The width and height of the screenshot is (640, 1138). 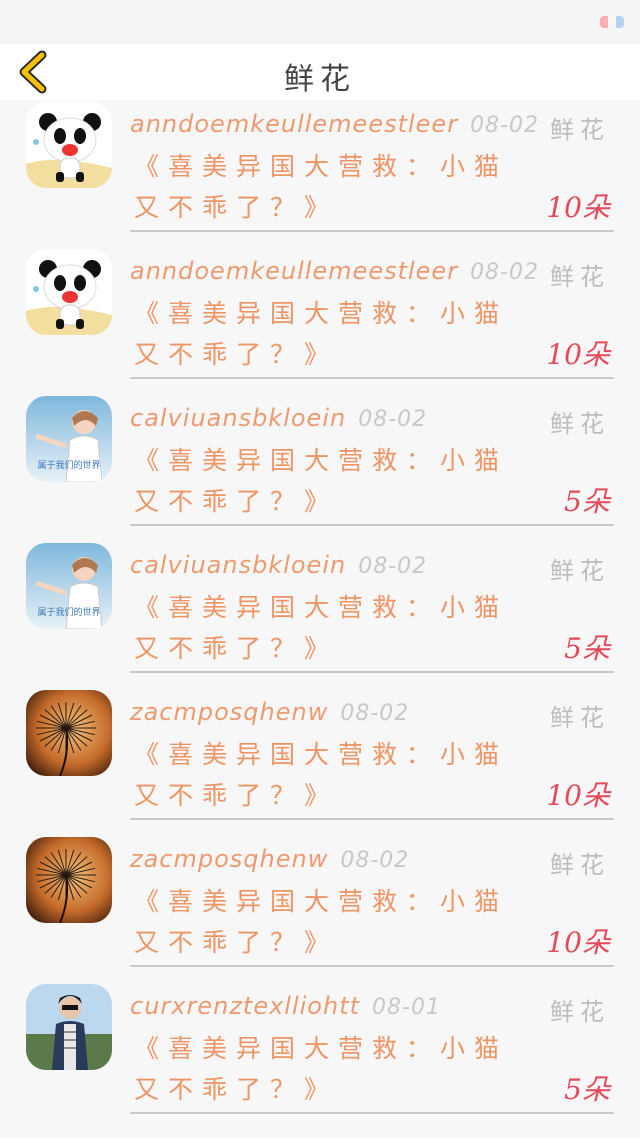 I want to click on username: curxrenztexlliohtt 08-01, so click(x=285, y=1006).